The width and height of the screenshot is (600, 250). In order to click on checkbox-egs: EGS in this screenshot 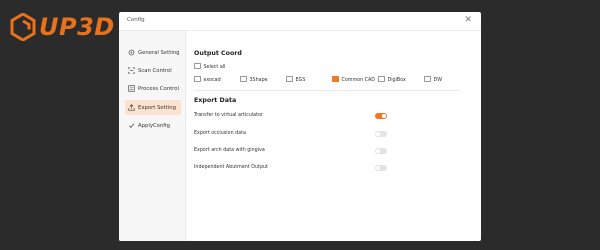, I will do `click(296, 79)`.